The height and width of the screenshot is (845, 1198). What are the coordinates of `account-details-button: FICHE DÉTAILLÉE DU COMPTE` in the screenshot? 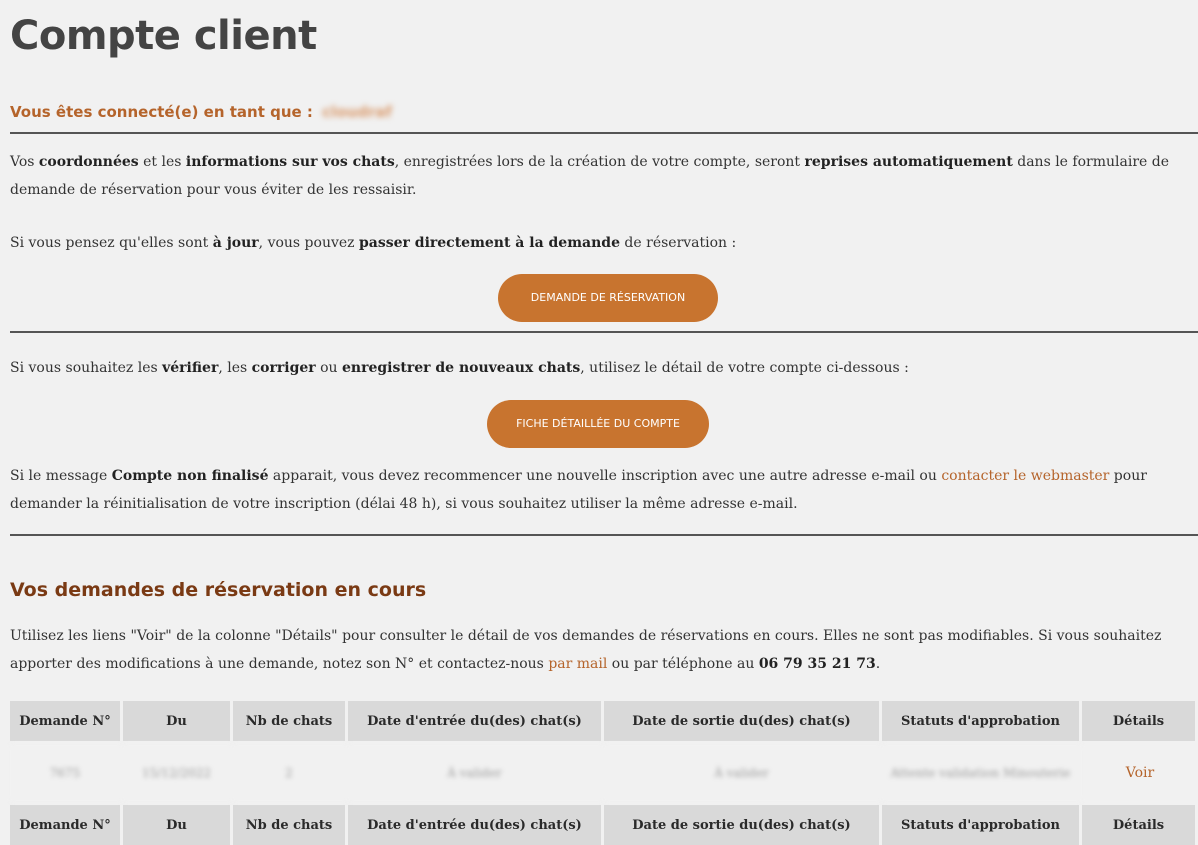 It's located at (598, 424).